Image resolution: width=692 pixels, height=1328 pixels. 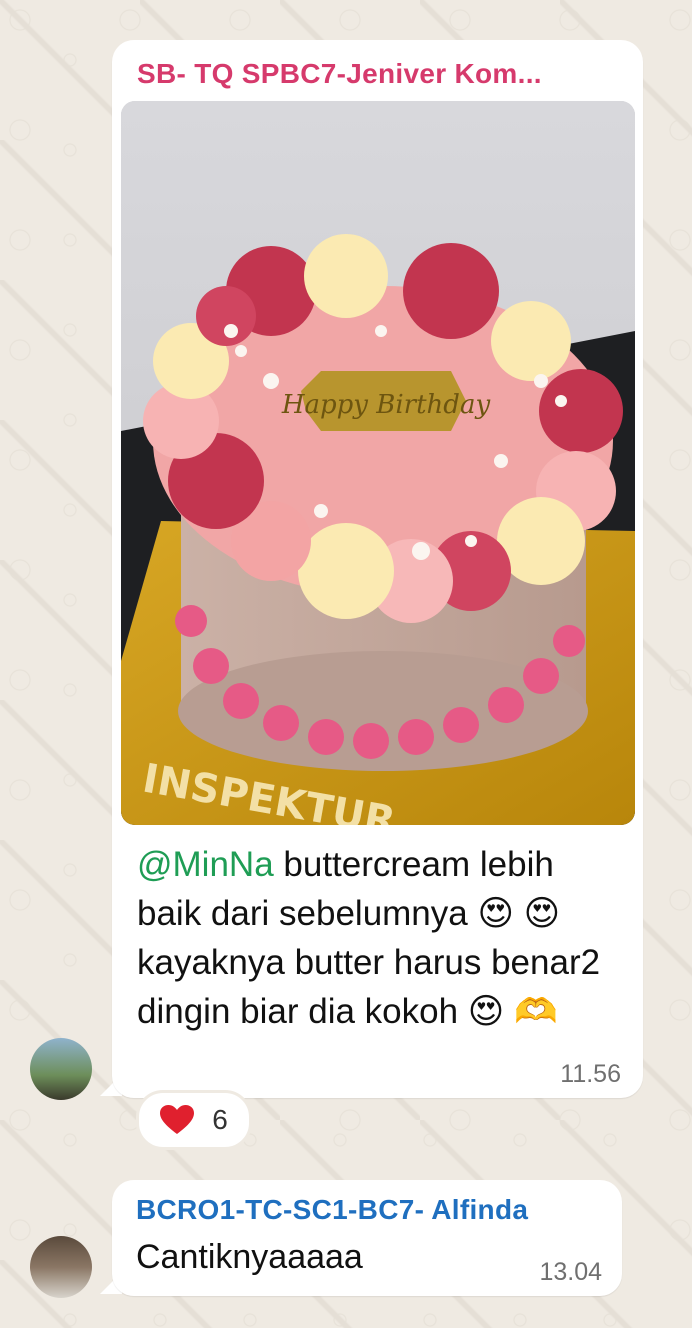 What do you see at coordinates (386, 405) in the screenshot?
I see `cake-topper-text: Happy Birthday` at bounding box center [386, 405].